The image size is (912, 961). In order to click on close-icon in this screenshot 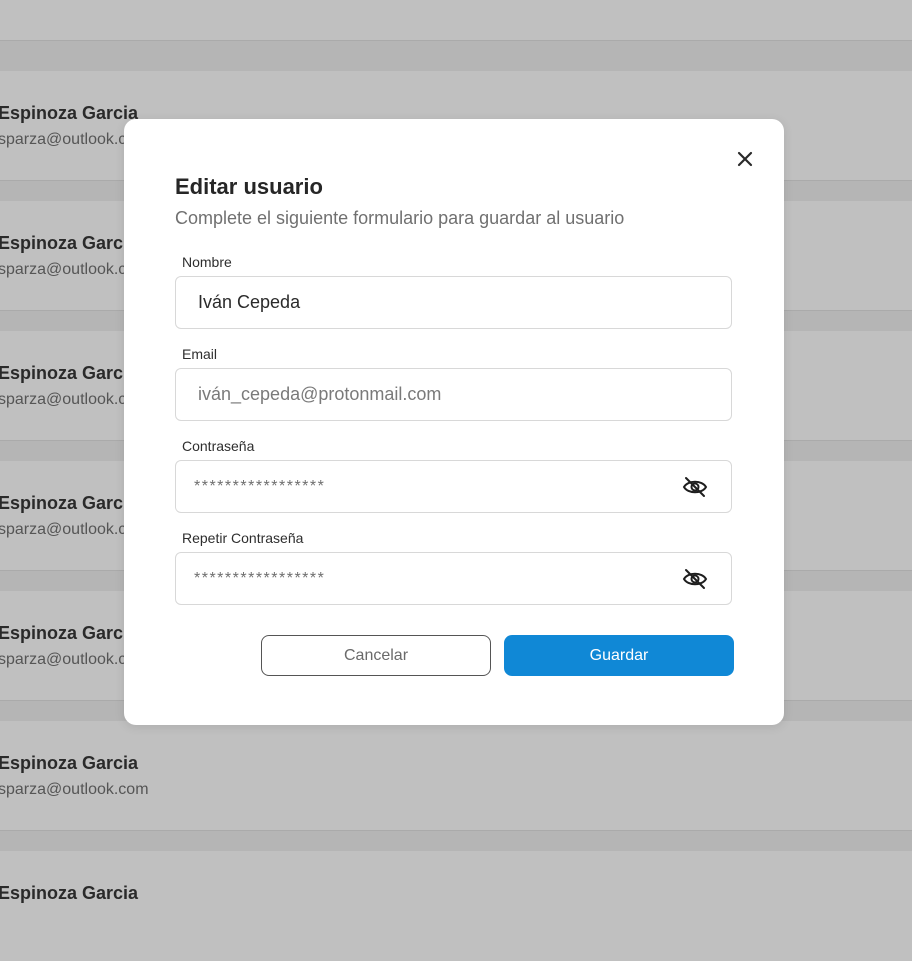, I will do `click(745, 159)`.